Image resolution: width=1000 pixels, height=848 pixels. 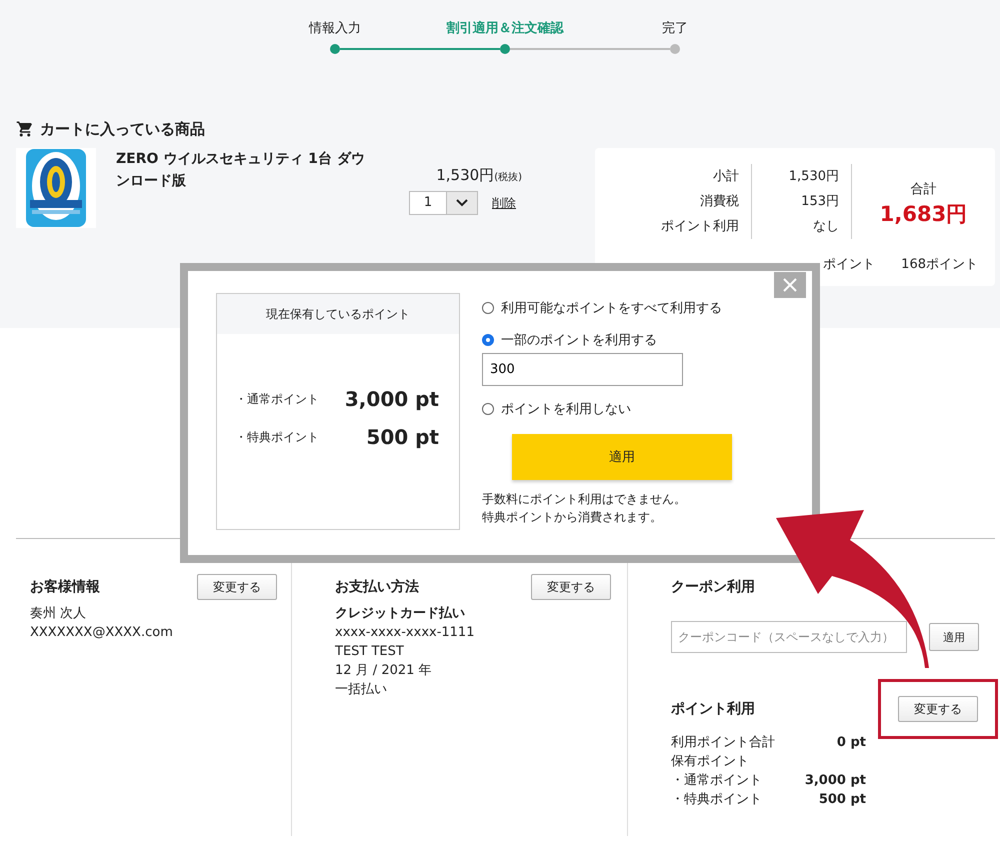 I want to click on option-label: 利用可能なポイントをすべて利用する, so click(x=611, y=308).